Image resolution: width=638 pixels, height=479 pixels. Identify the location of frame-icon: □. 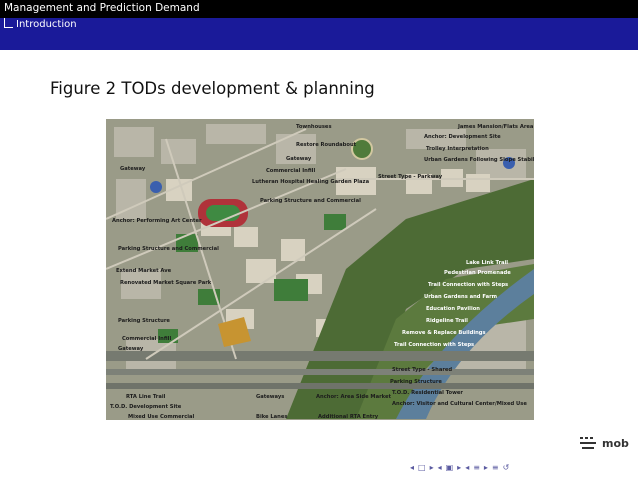
(422, 468).